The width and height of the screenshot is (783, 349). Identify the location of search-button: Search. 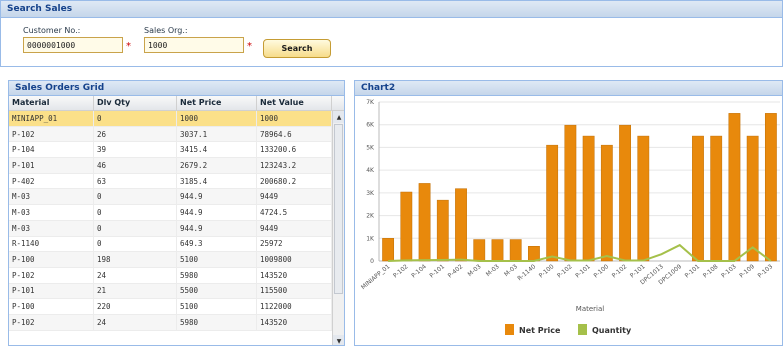
(297, 48).